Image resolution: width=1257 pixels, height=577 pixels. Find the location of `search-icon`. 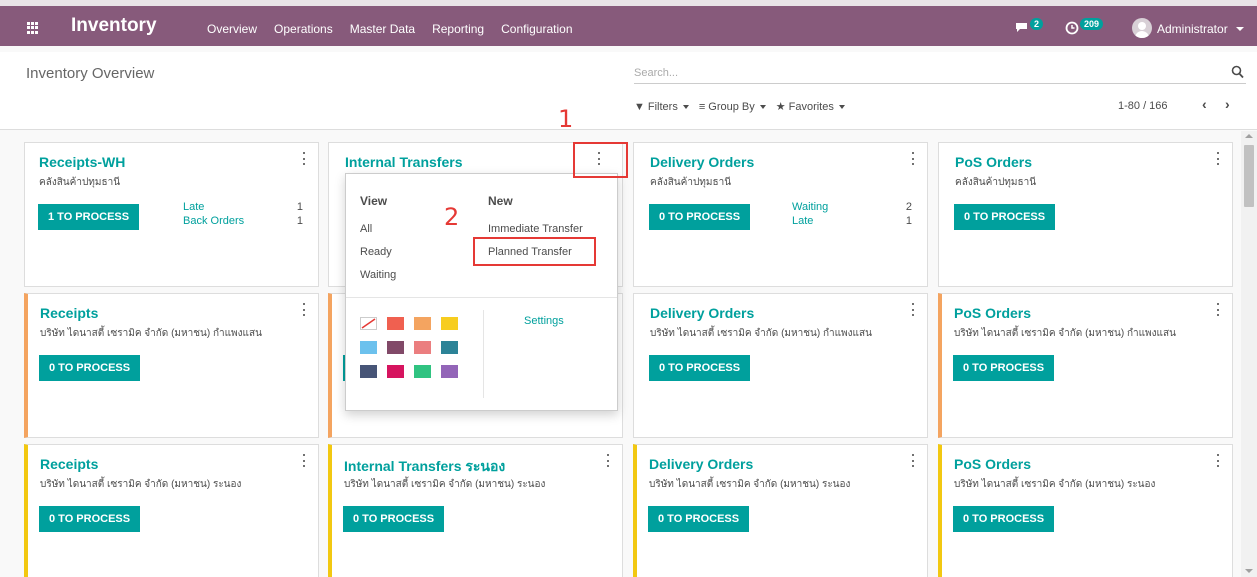

search-icon is located at coordinates (1237, 72).